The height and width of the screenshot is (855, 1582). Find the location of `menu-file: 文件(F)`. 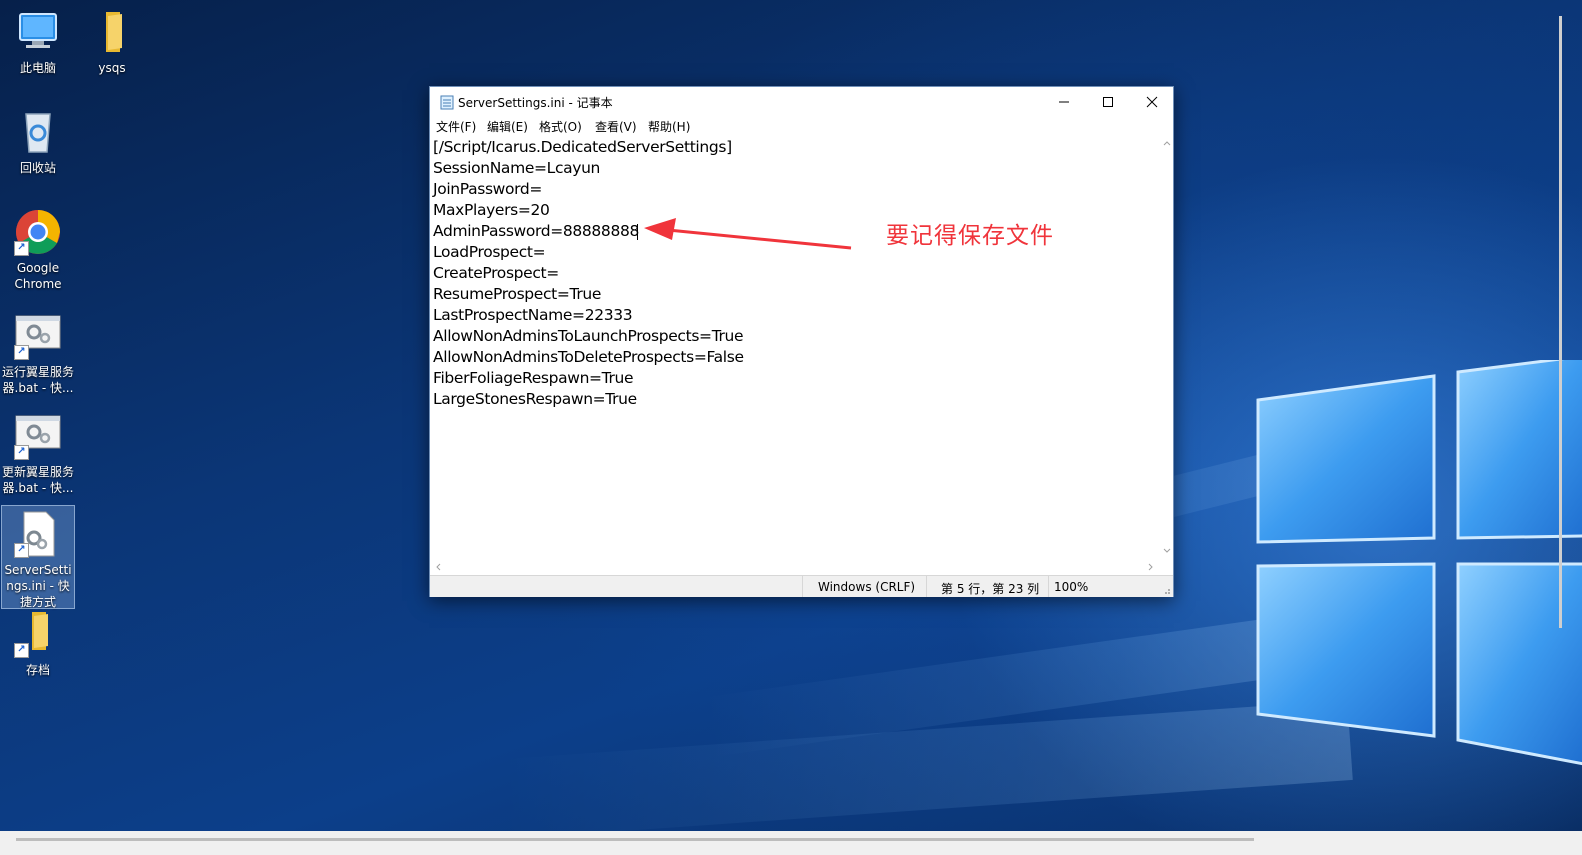

menu-file: 文件(F) is located at coordinates (456, 126).